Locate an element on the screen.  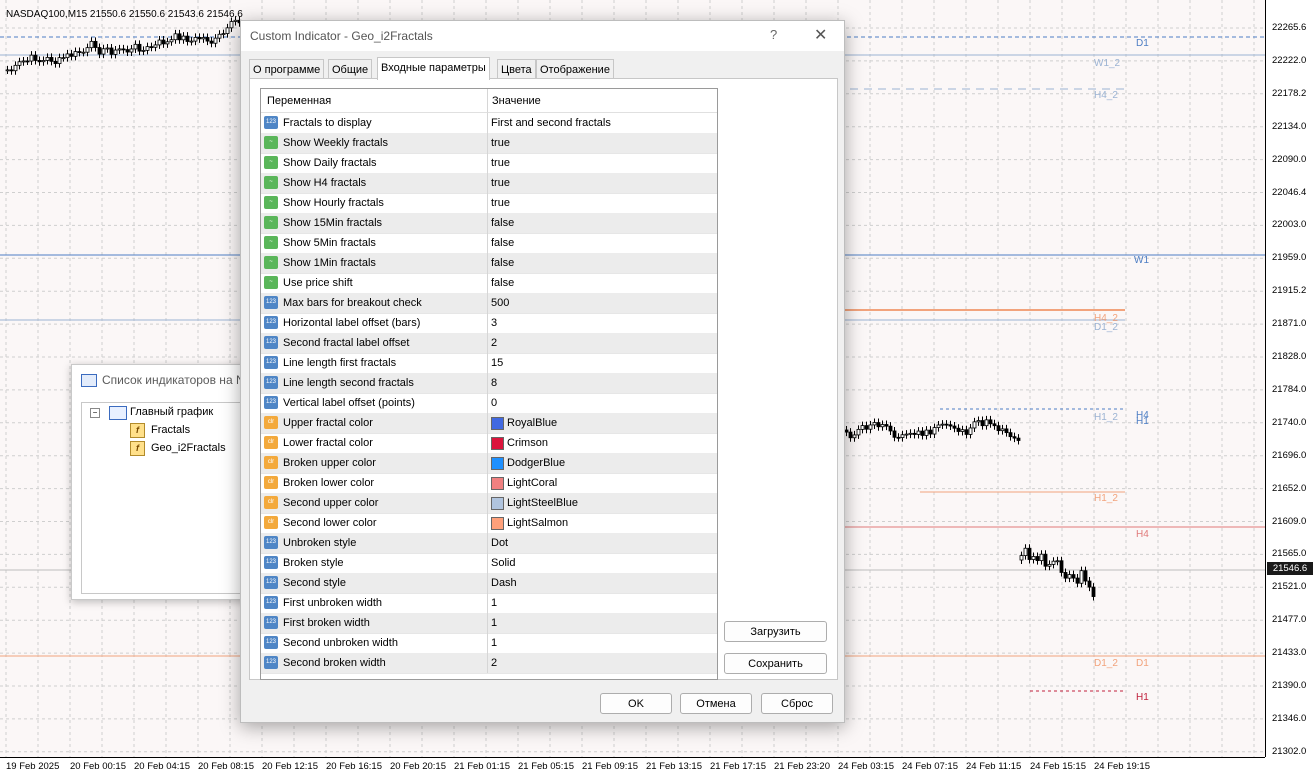
param-value: 8 is located at coordinates (494, 383).